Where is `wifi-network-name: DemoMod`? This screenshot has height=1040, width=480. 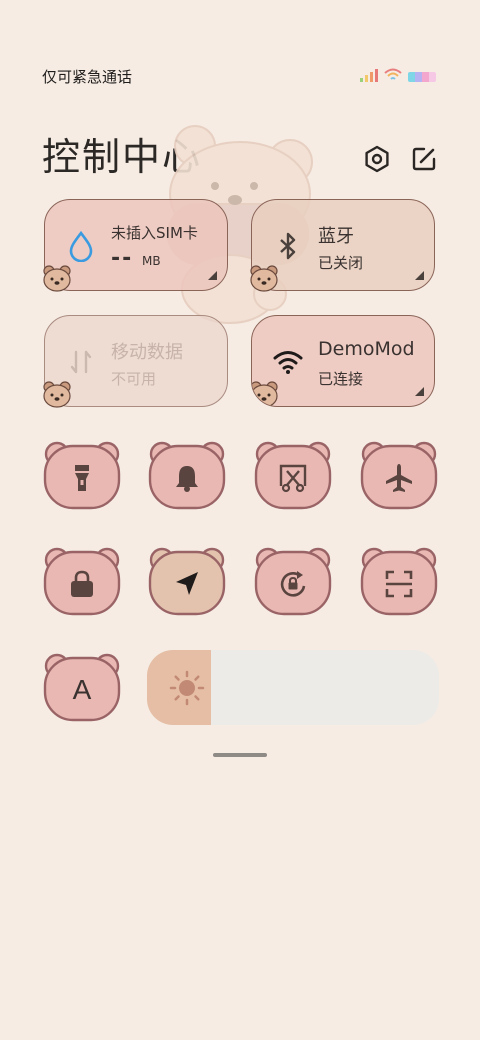 wifi-network-name: DemoMod is located at coordinates (366, 349).